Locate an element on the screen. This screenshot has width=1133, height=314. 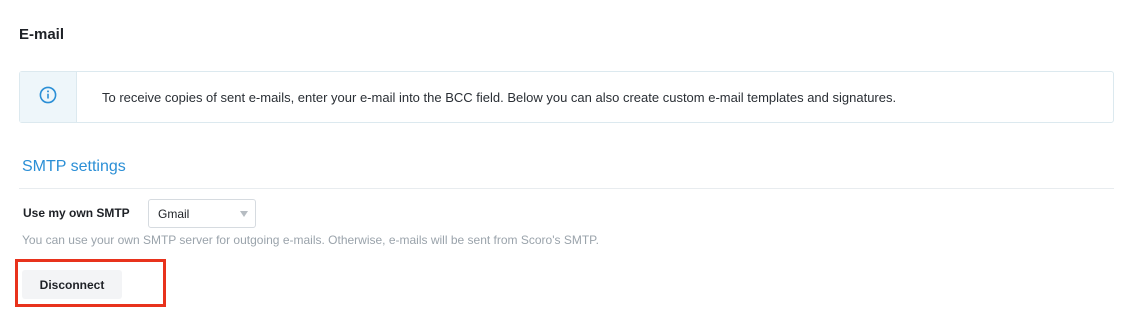
smtp-section-title: SMTP settings is located at coordinates (74, 166).